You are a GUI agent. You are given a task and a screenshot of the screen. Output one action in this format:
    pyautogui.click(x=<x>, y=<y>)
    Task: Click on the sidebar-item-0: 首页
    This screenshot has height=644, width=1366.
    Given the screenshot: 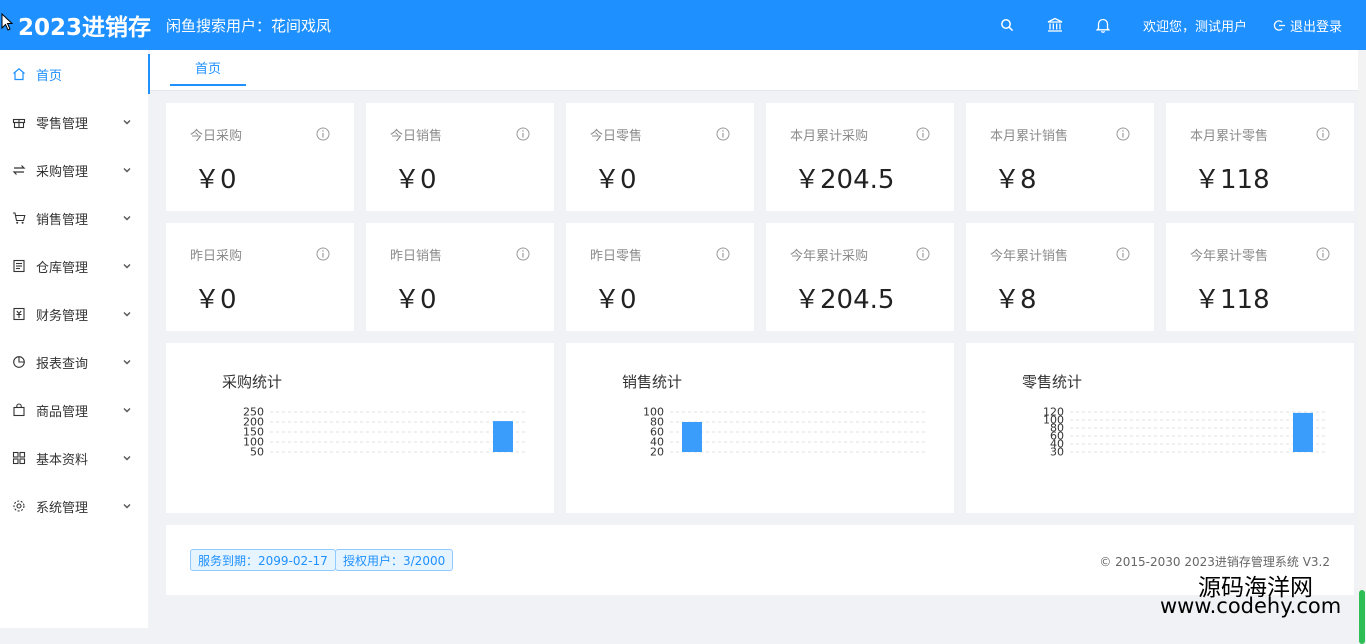 What is the action you would take?
    pyautogui.click(x=75, y=74)
    